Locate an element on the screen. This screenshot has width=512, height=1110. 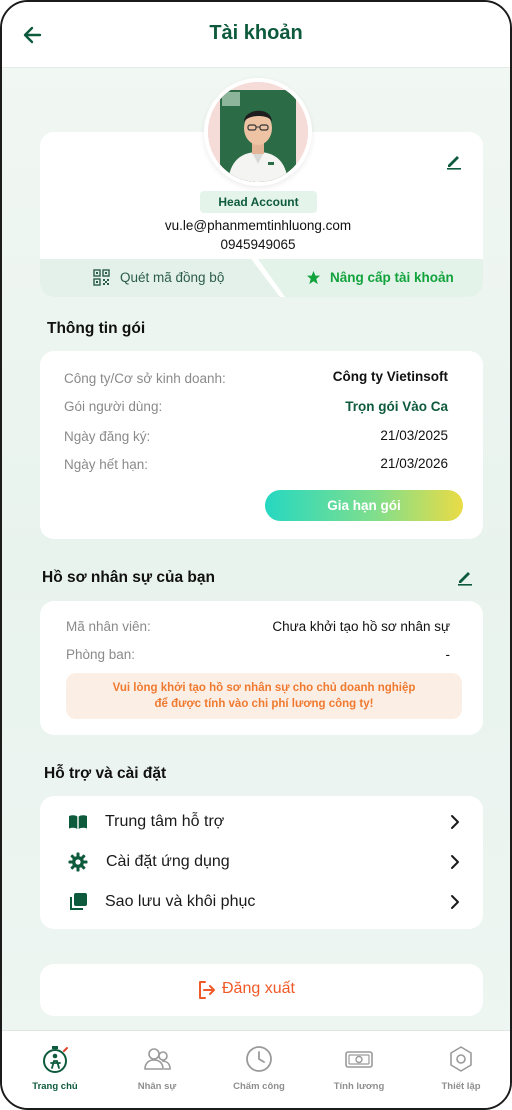
package-section-title: Thông tin gói is located at coordinates (96, 328).